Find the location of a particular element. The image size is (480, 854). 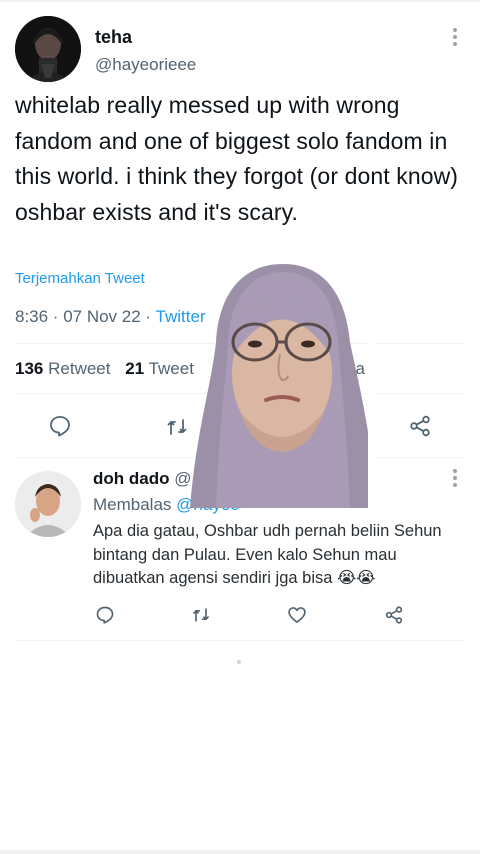

author-handle: @hayeorieee is located at coordinates (145, 65).